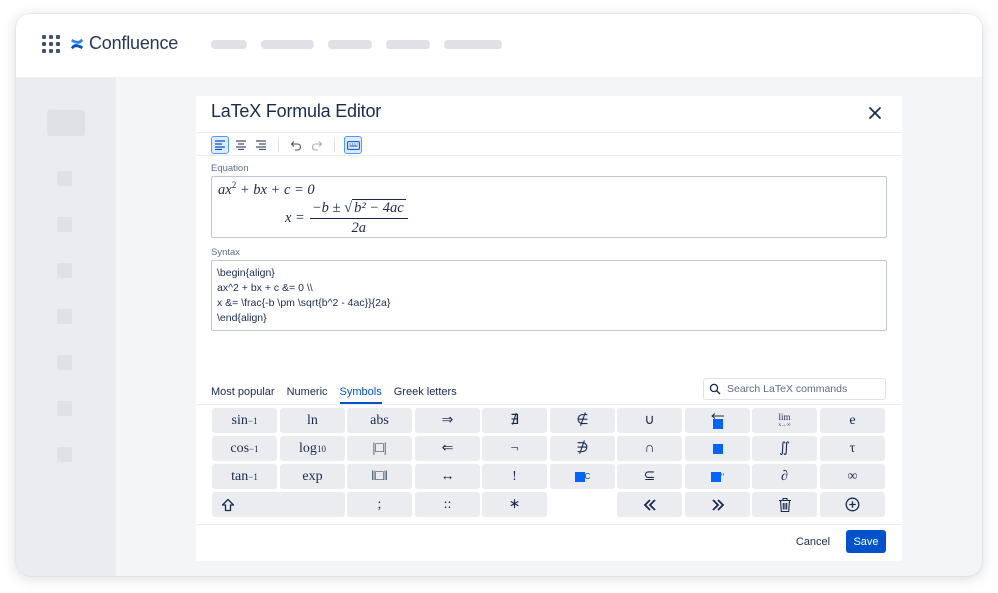 The height and width of the screenshot is (593, 998). I want to click on trash-icon, so click(784, 504).